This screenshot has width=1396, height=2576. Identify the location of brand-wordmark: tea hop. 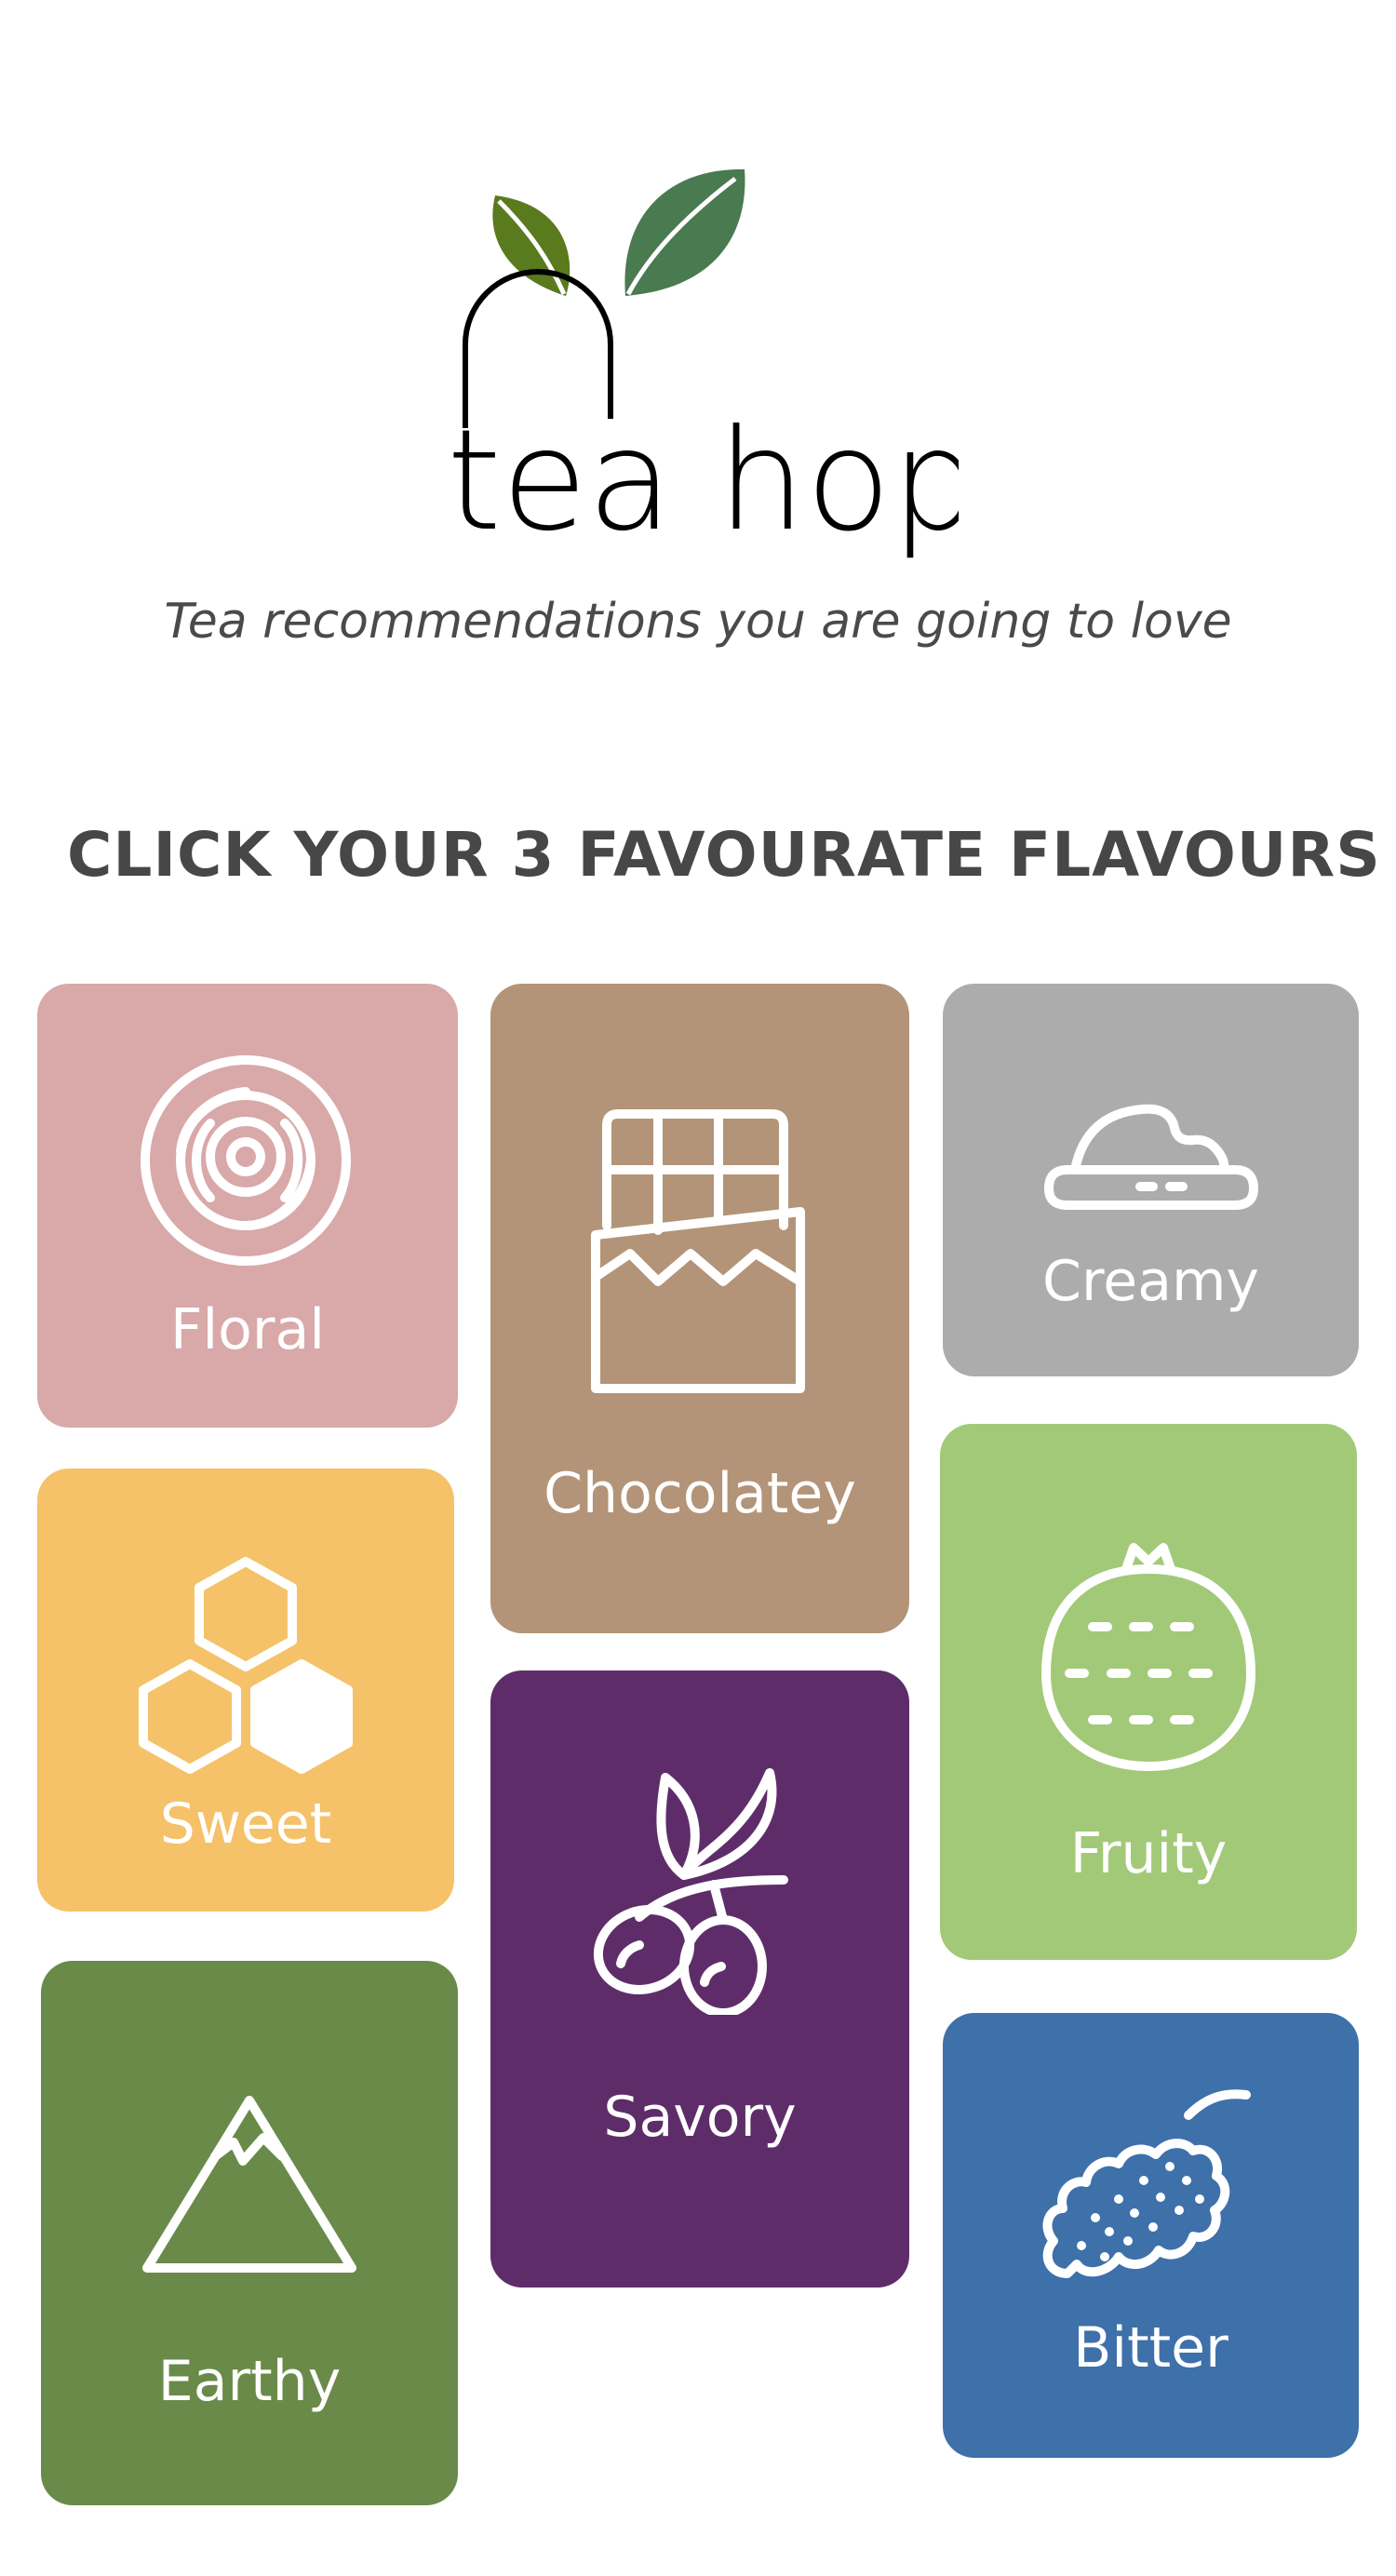
(703, 481).